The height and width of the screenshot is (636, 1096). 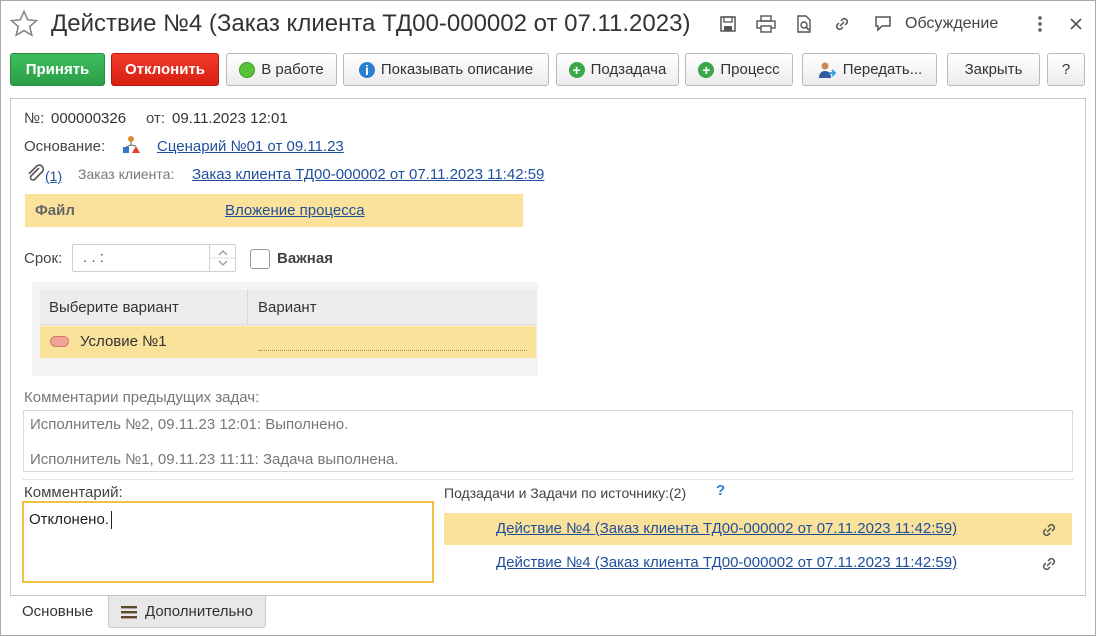 What do you see at coordinates (260, 259) in the screenshot?
I see `important-checkbox` at bounding box center [260, 259].